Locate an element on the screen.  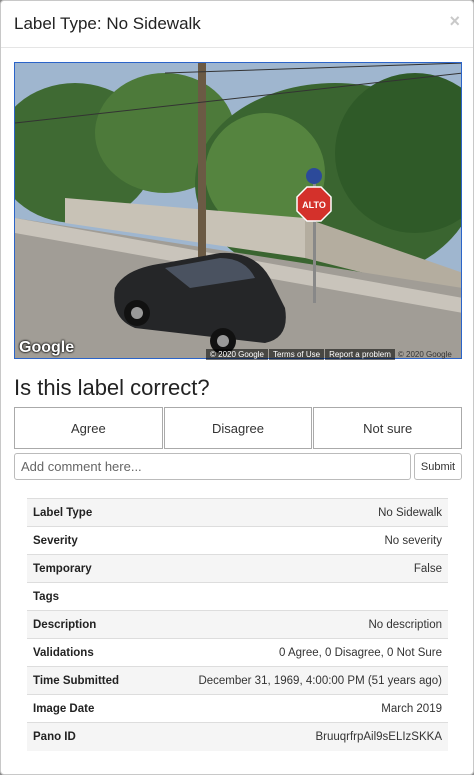
info-value: No severity is located at coordinates (295, 540).